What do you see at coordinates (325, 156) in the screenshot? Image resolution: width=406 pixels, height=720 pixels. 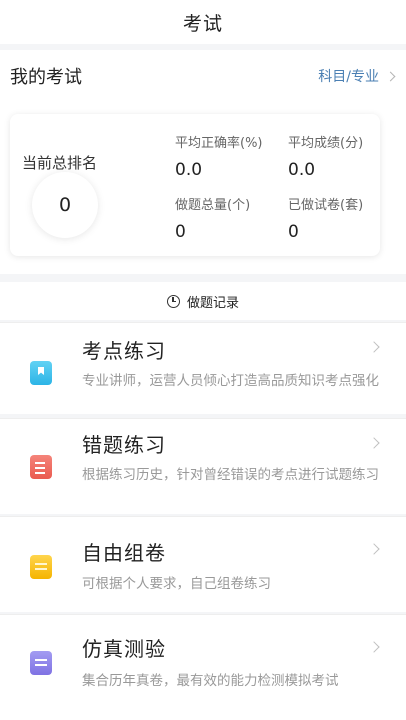 I see `avg-score-stat: 平均成绩(分) 0.0` at bounding box center [325, 156].